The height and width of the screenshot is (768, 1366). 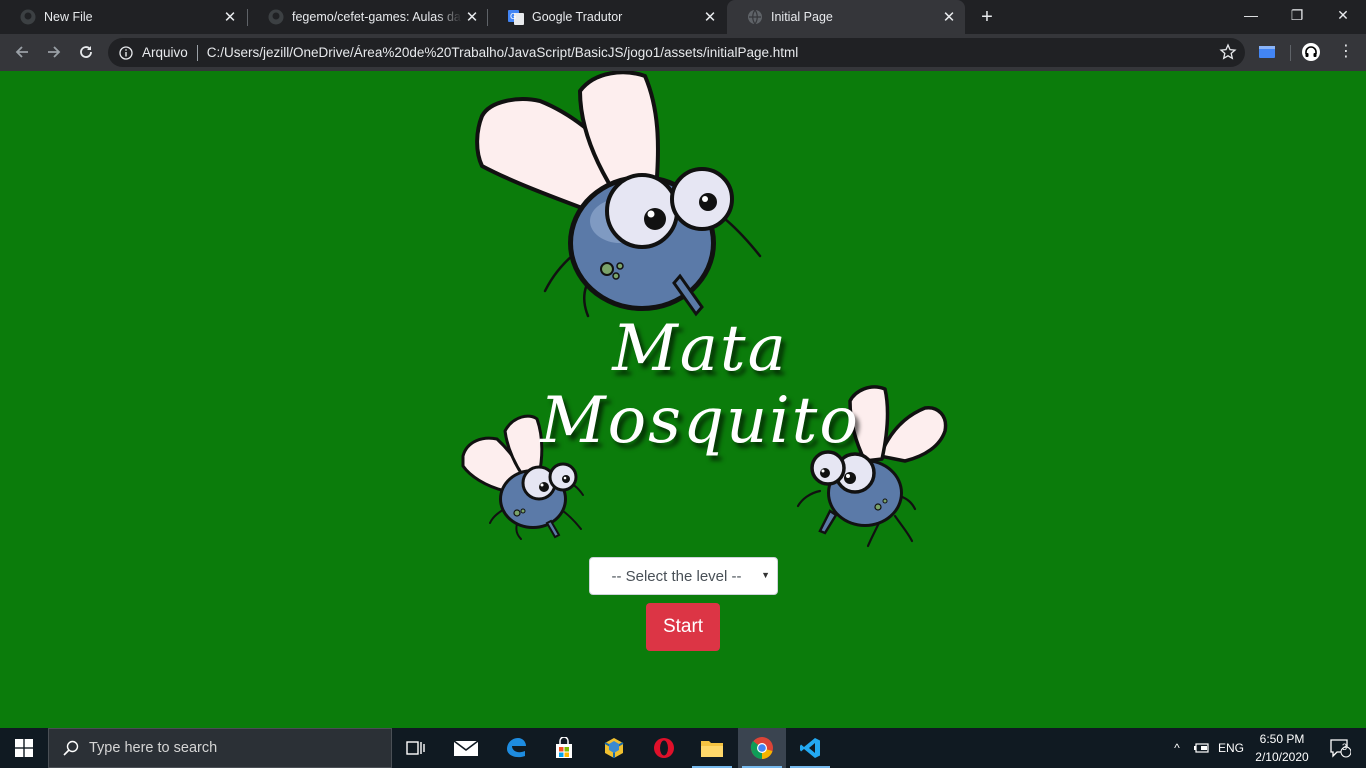 What do you see at coordinates (1290, 53) in the screenshot?
I see `toolbar-divider` at bounding box center [1290, 53].